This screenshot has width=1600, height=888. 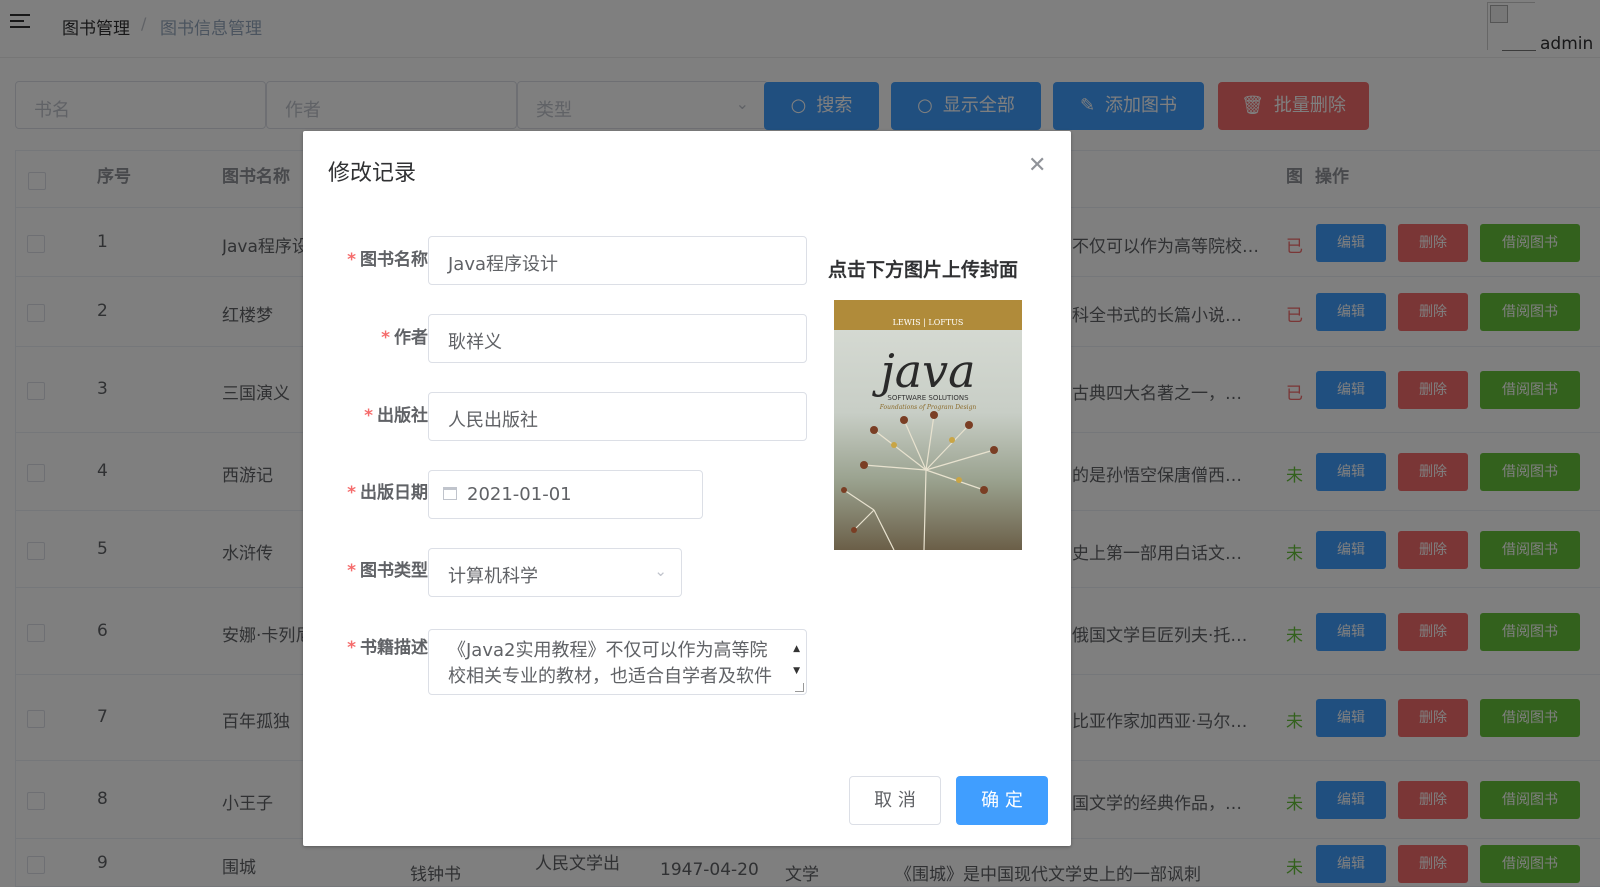 What do you see at coordinates (660, 571) in the screenshot?
I see `chevron-down-icon: ⌄` at bounding box center [660, 571].